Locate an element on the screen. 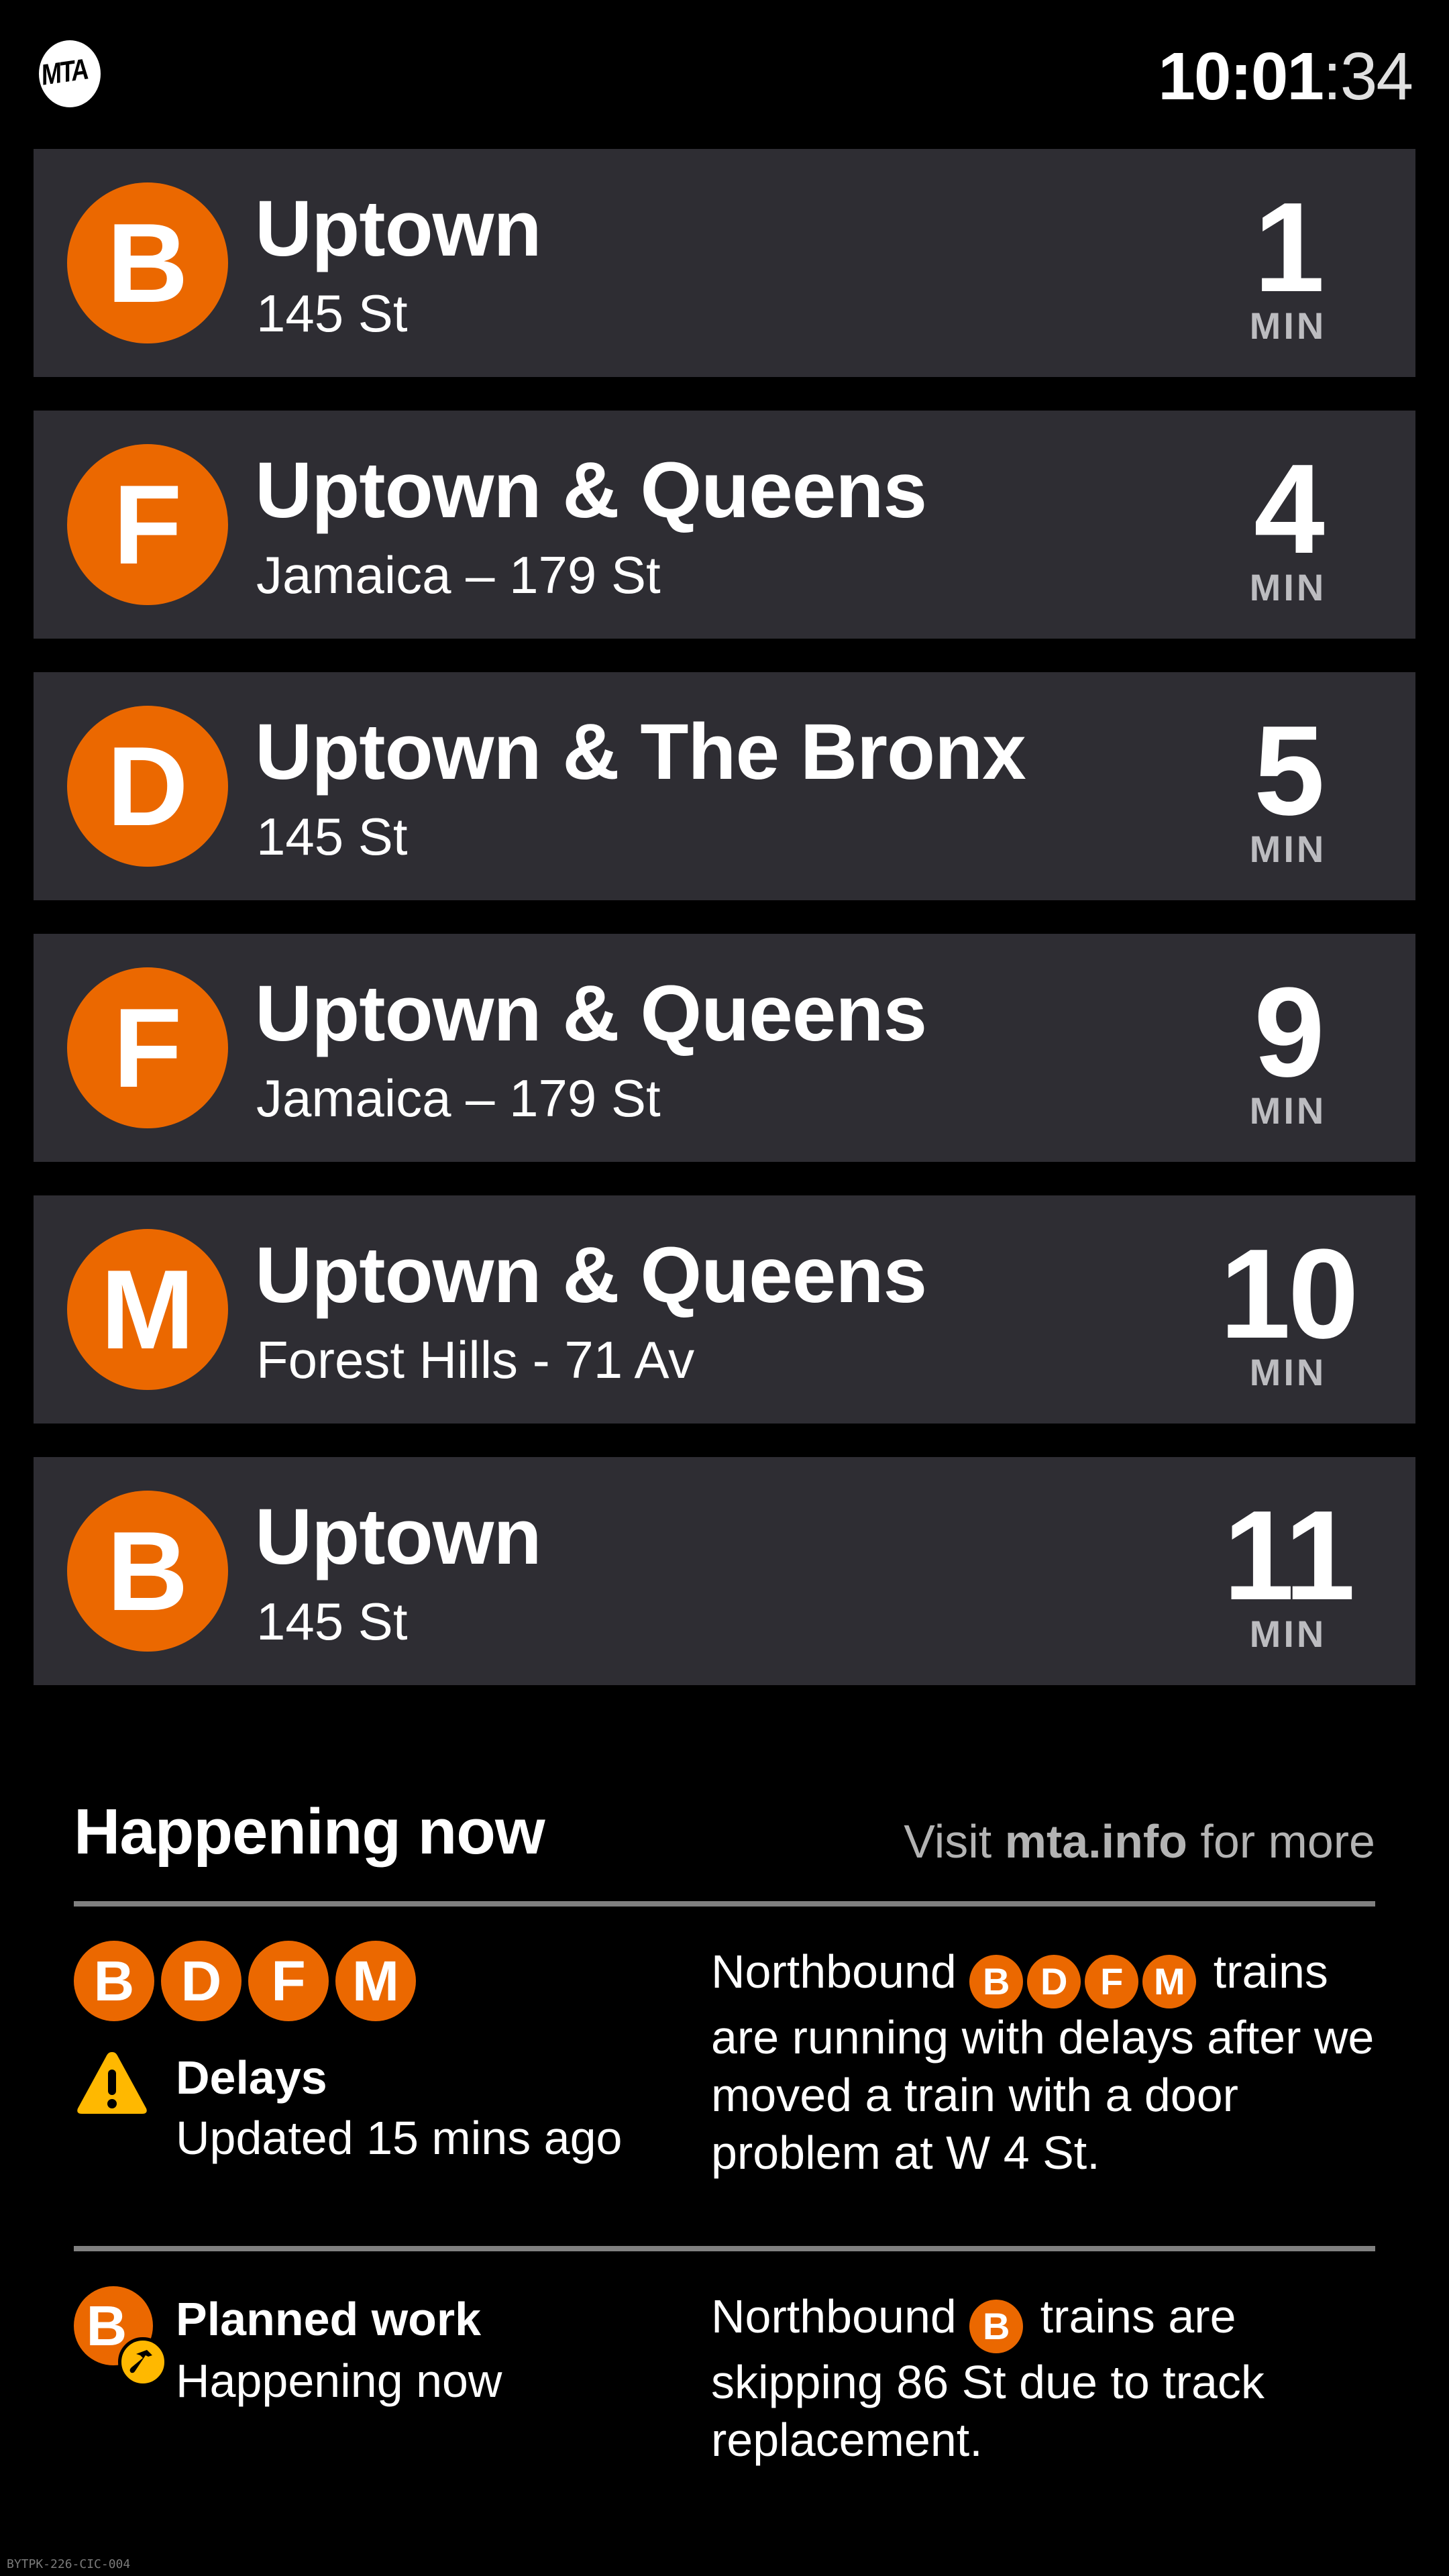 The width and height of the screenshot is (1449, 2576). clock: 10:01:34 is located at coordinates (1285, 76).